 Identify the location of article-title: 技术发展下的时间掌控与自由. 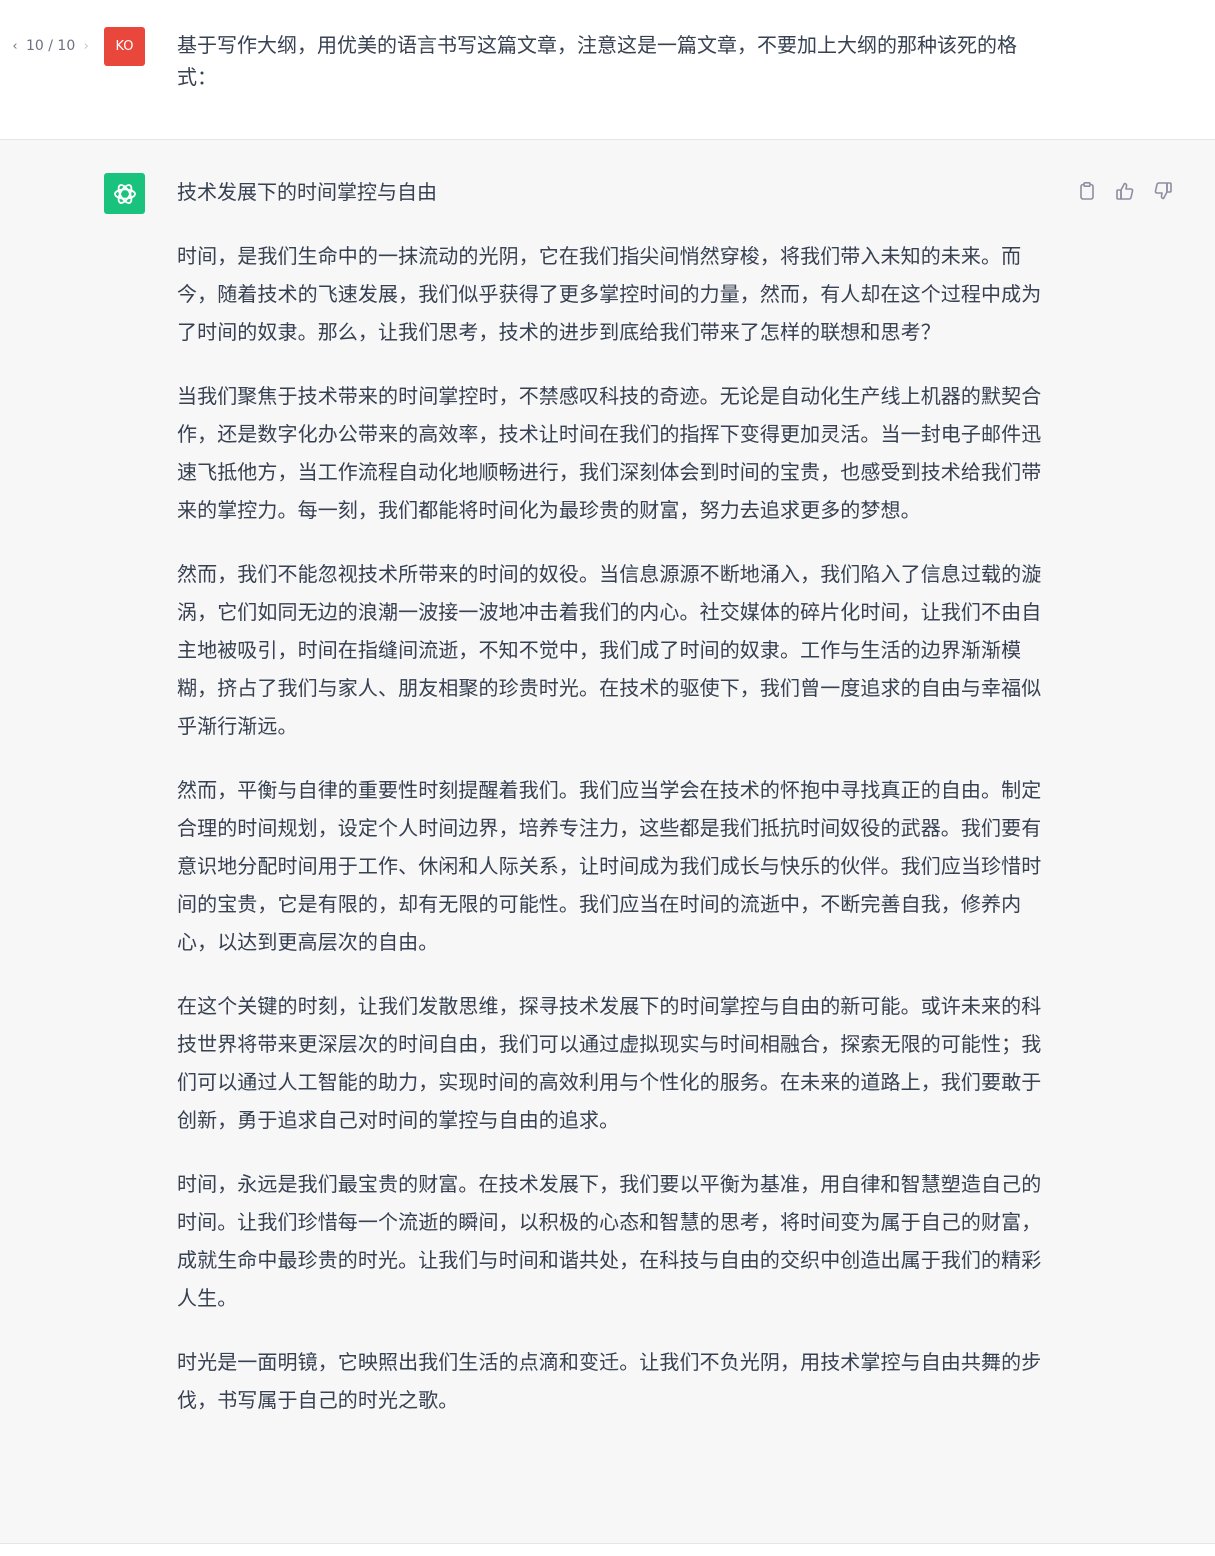
(307, 192).